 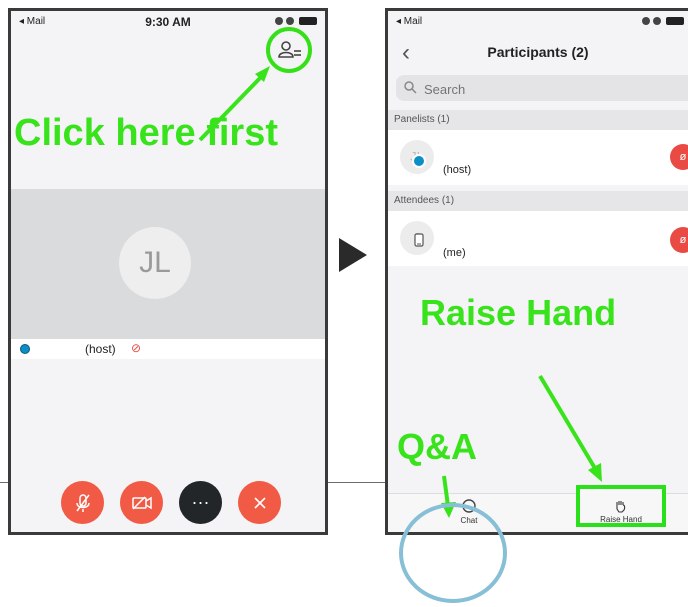 I want to click on arrow-to-raise-hand, so click(x=570, y=428).